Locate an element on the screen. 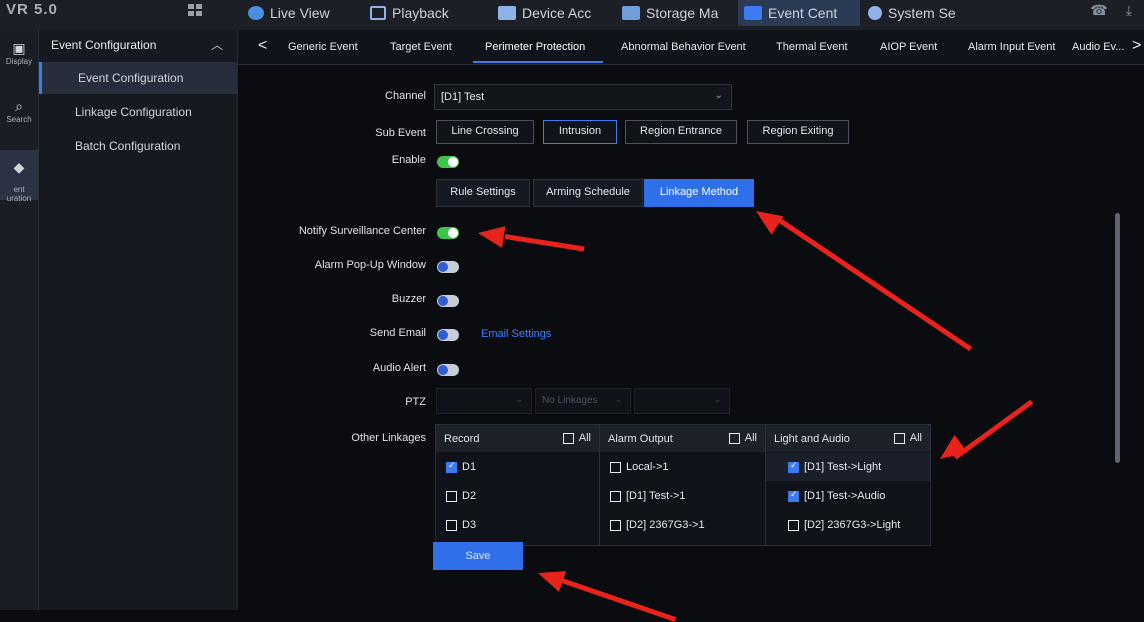 The image size is (1144, 622). sub-event-intrusion: Intrusion is located at coordinates (580, 132).